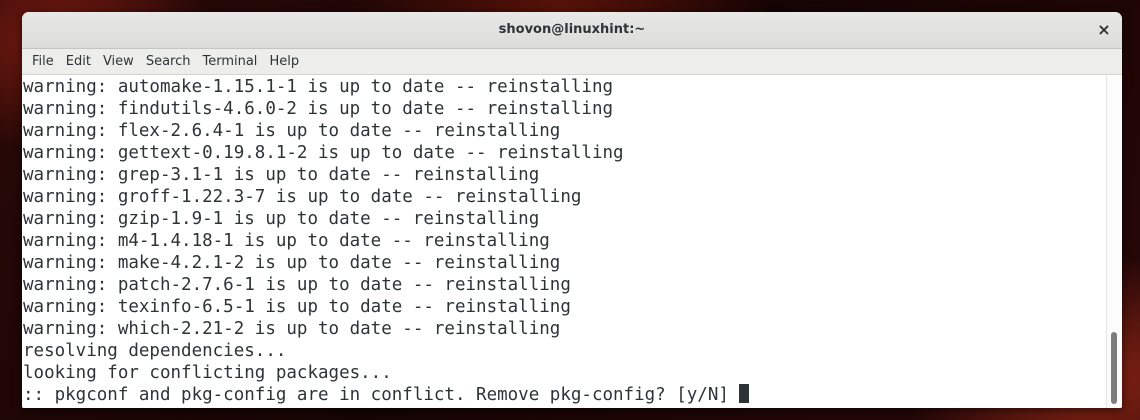  What do you see at coordinates (118, 62) in the screenshot?
I see `menu-view: View` at bounding box center [118, 62].